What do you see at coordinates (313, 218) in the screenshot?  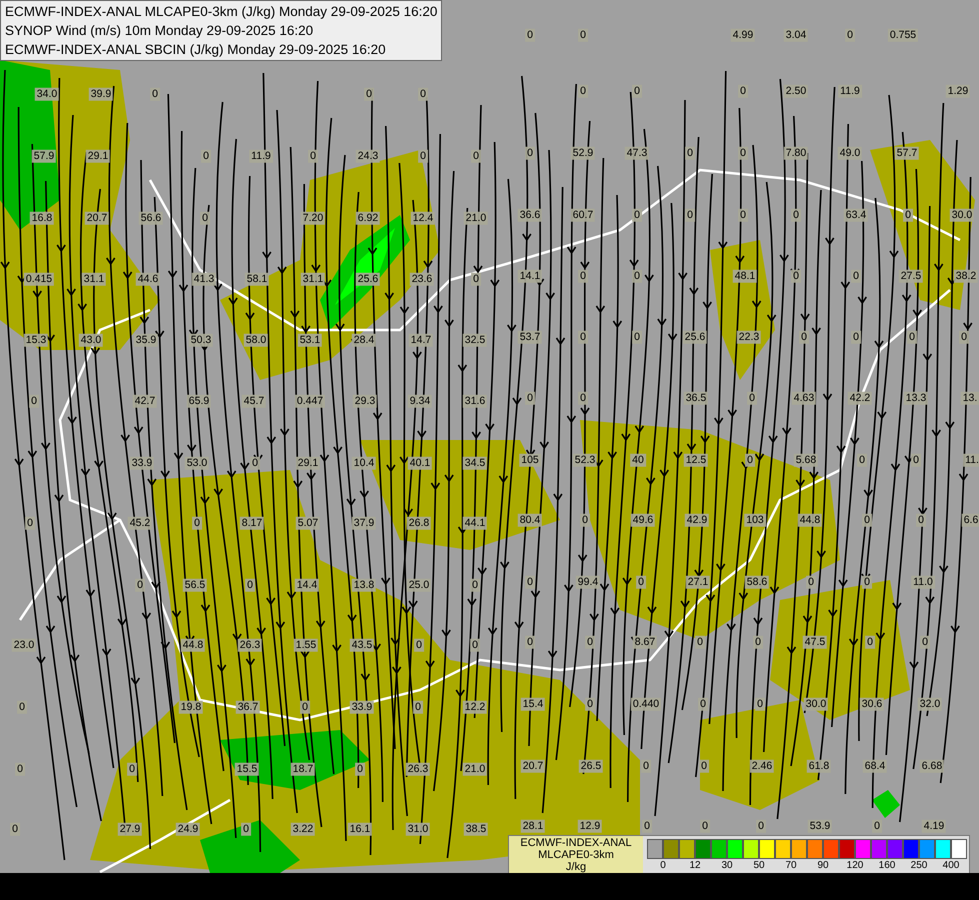 I see `cape-value: 7.20` at bounding box center [313, 218].